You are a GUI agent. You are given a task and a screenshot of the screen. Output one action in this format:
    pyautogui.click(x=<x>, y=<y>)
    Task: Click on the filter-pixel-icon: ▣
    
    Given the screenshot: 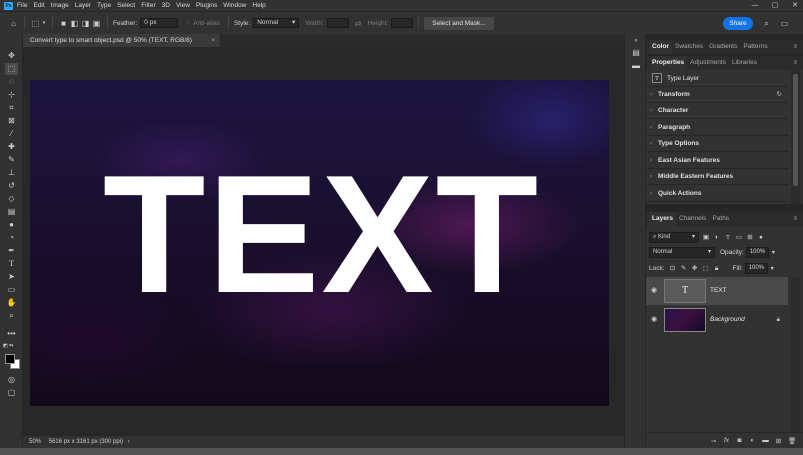 What is the action you would take?
    pyautogui.click(x=706, y=237)
    